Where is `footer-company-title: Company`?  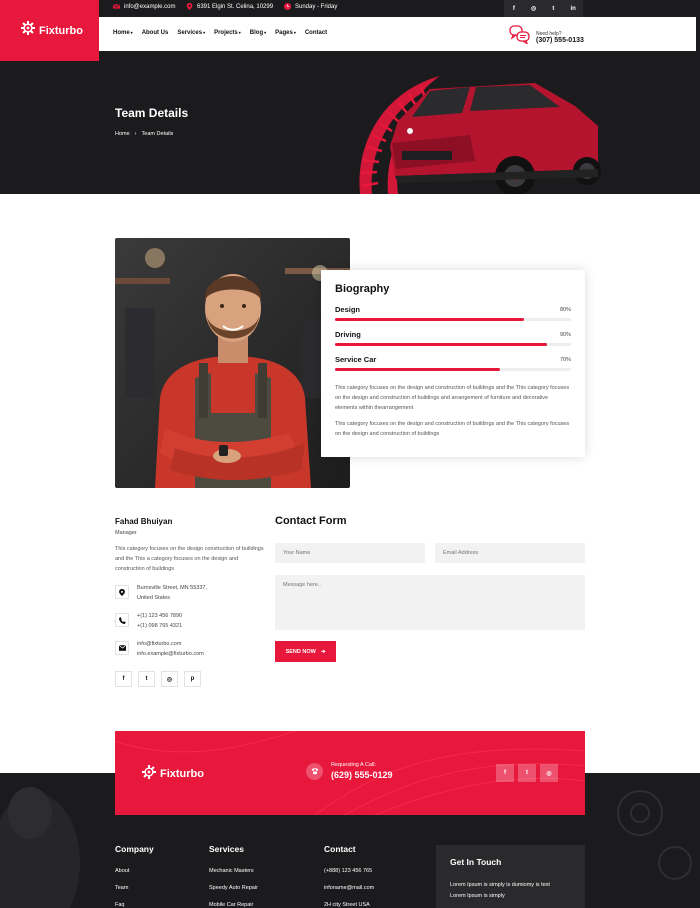 footer-company-title: Company is located at coordinates (134, 849).